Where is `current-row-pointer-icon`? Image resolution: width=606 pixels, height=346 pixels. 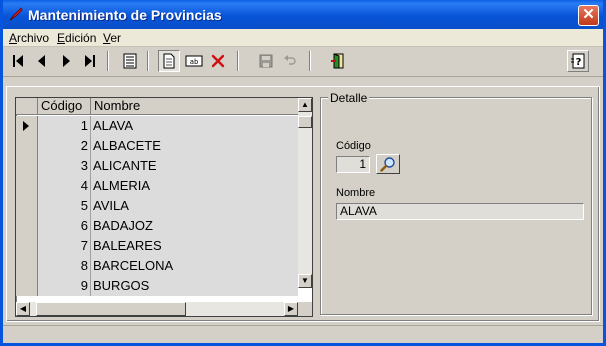
current-row-pointer-icon is located at coordinates (26, 126).